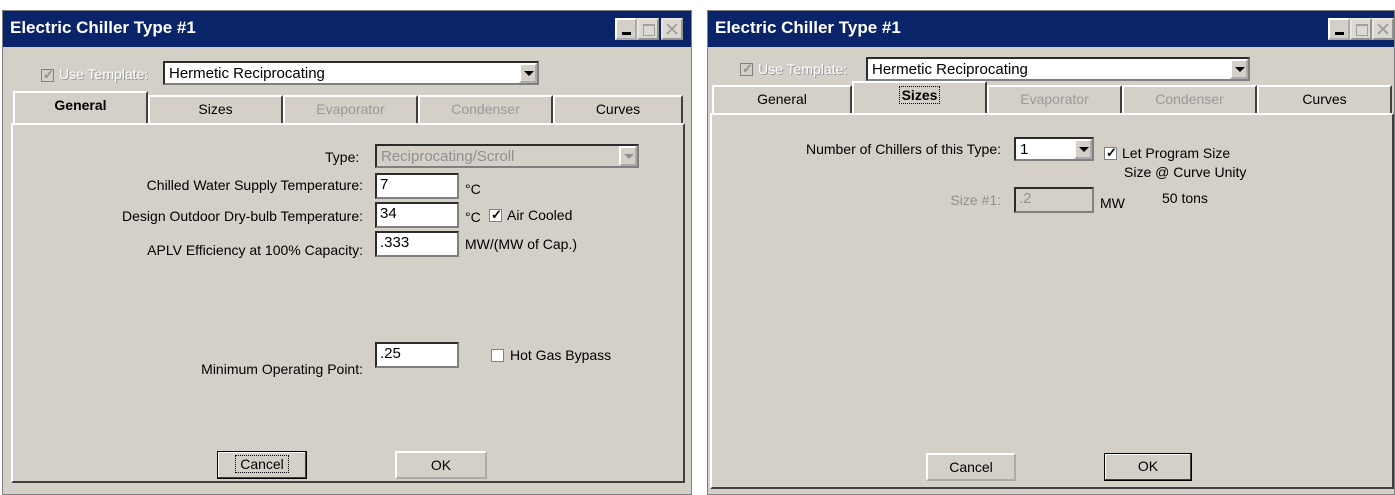 This screenshot has height=495, width=1395. I want to click on hot-gas-bypass-checkbox, so click(497, 355).